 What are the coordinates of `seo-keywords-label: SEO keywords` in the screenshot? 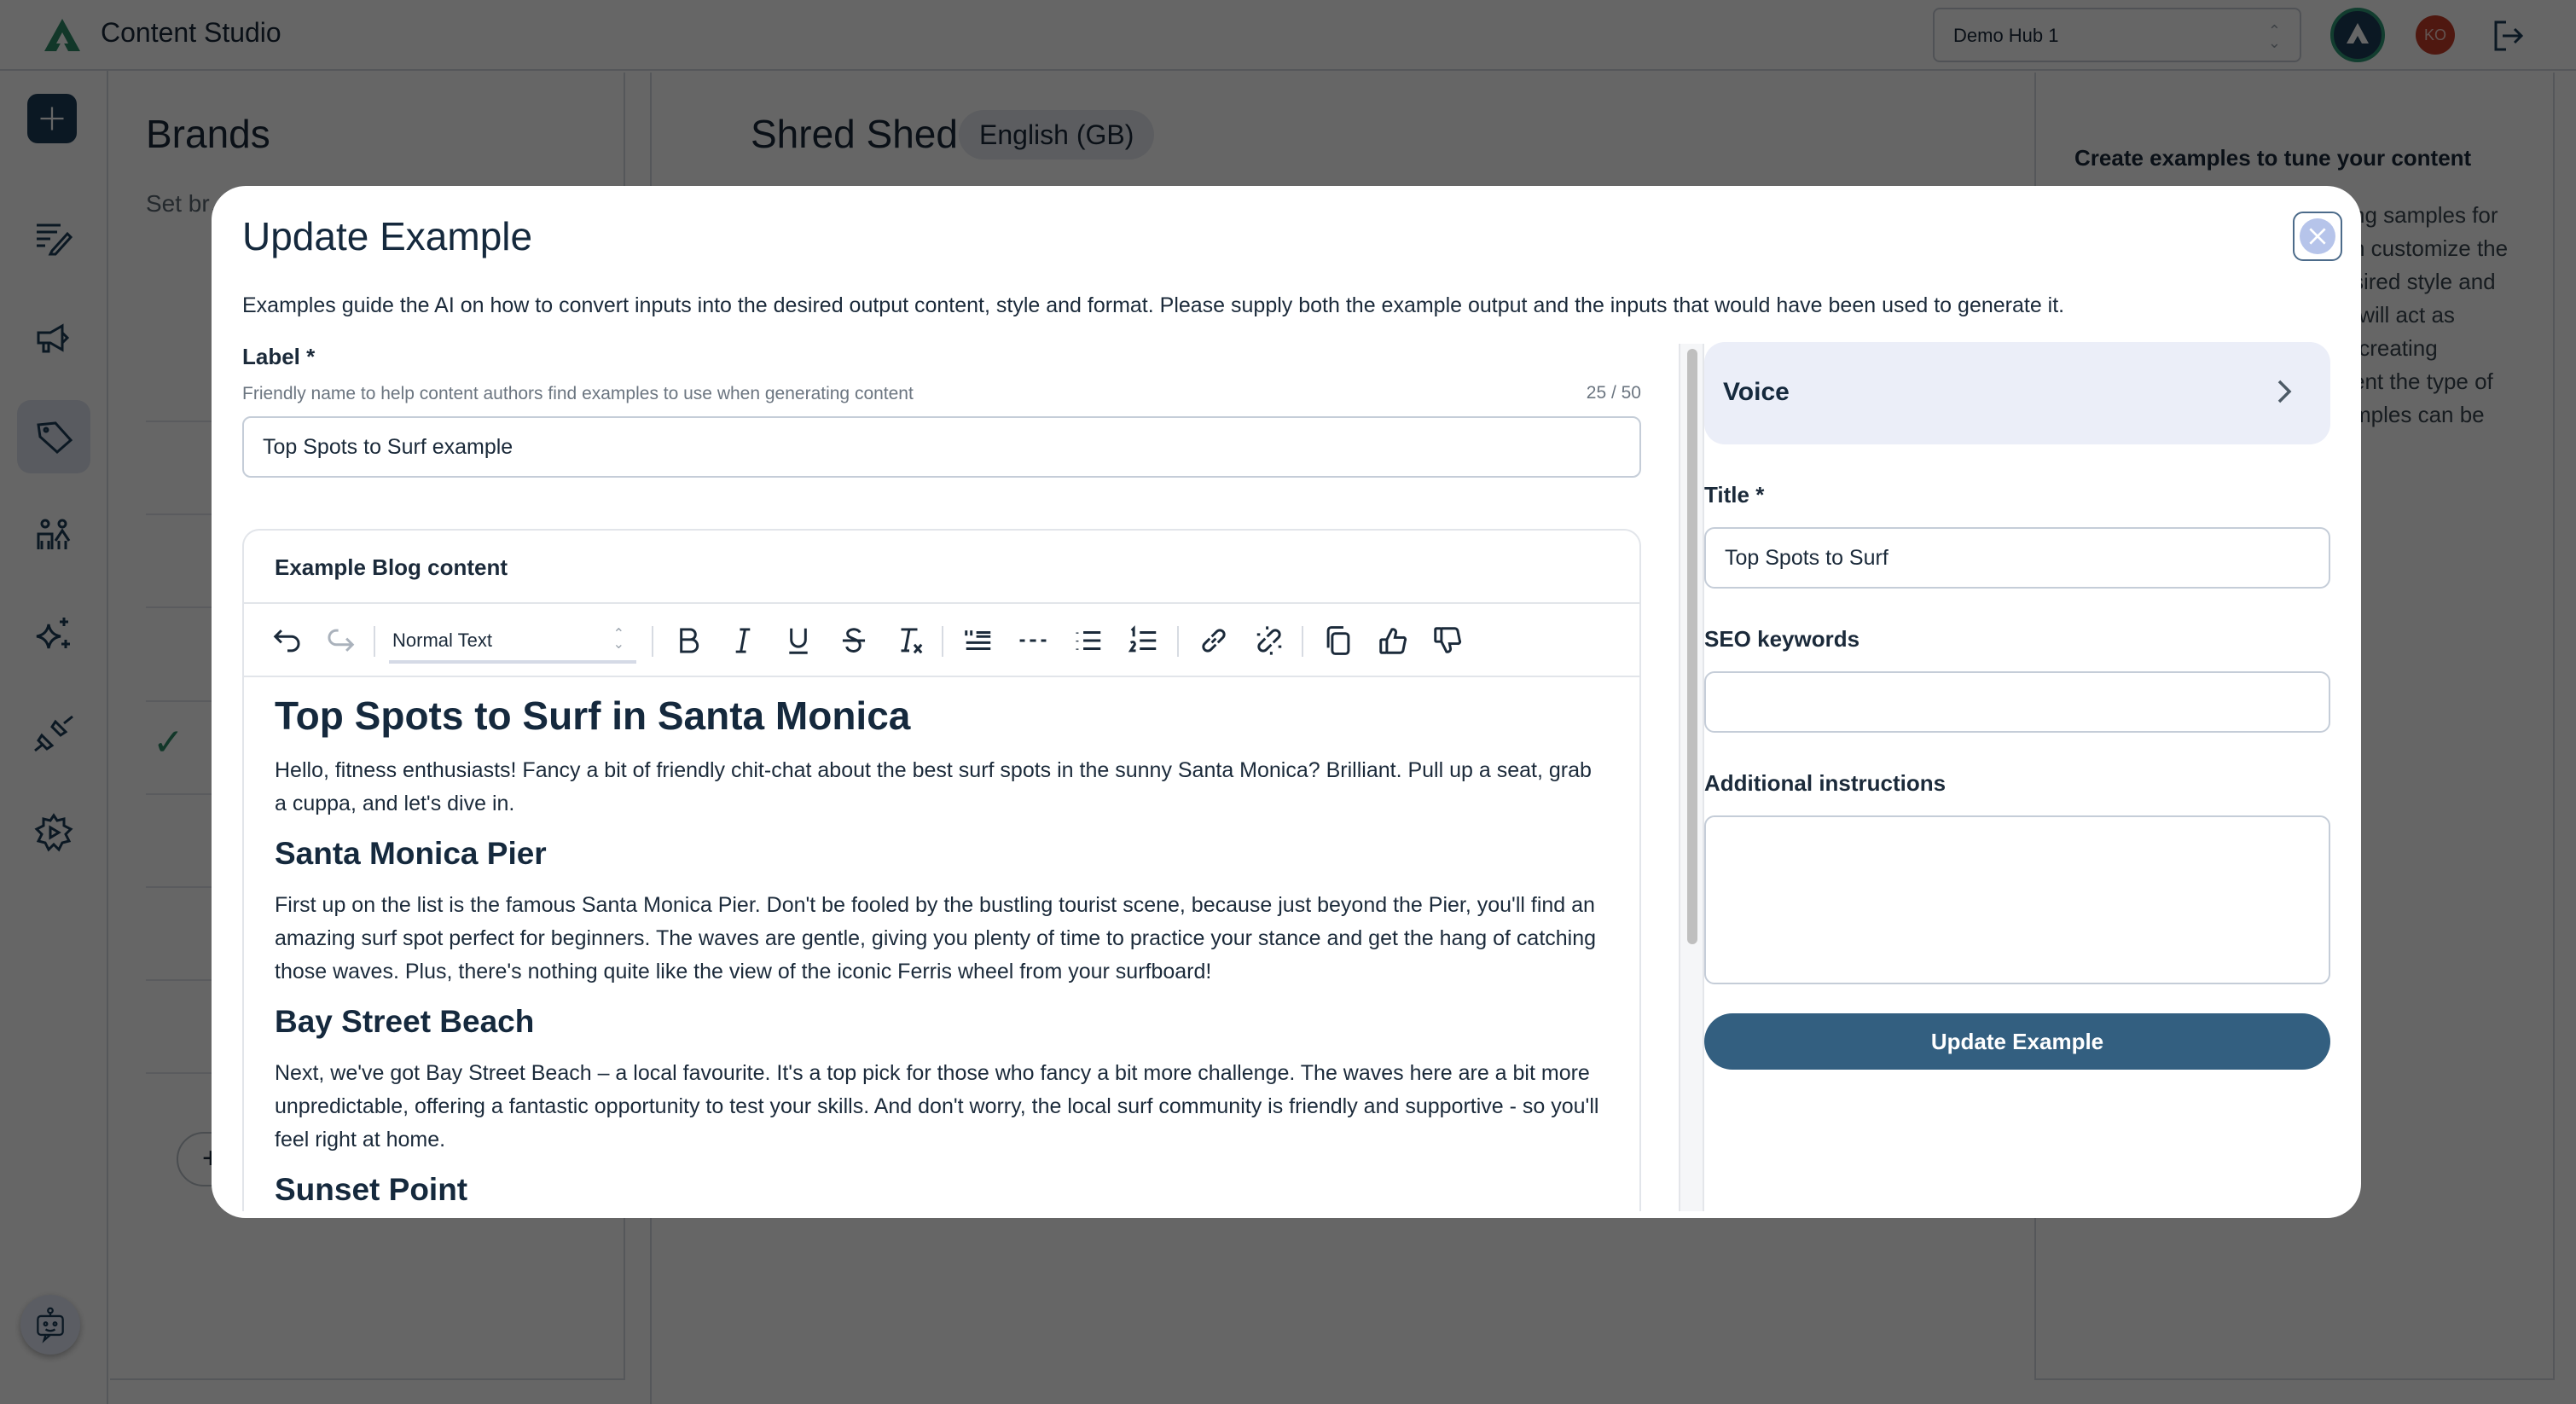 It's located at (1782, 639).